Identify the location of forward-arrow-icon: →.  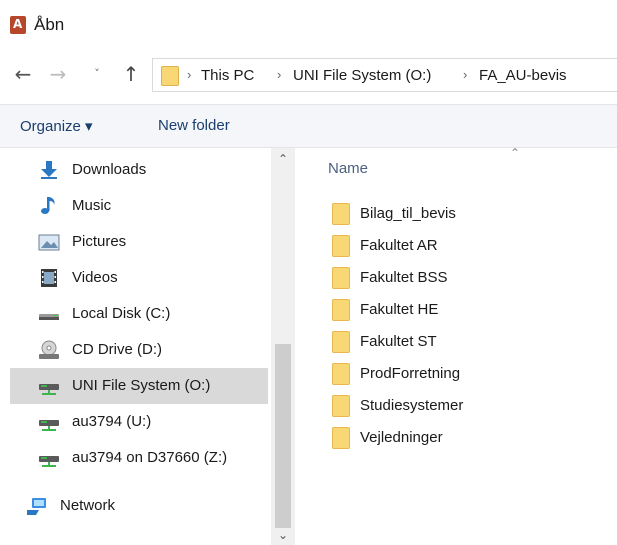
(58, 74).